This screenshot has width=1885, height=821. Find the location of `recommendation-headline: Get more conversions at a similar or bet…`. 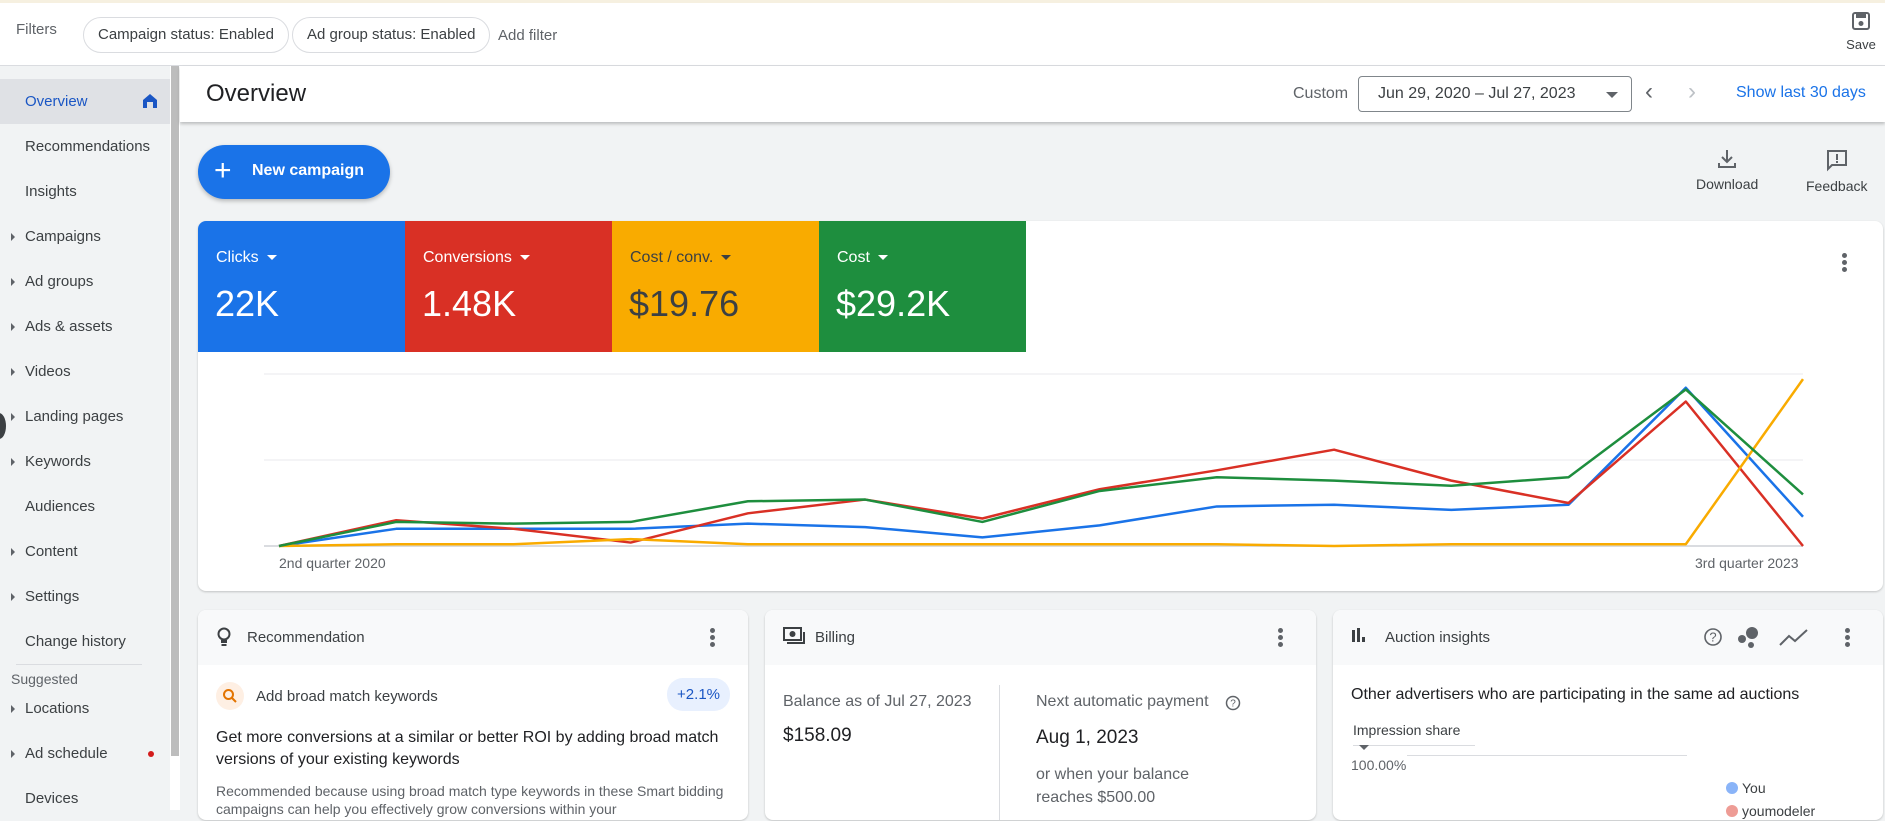

recommendation-headline: Get more conversions at a similar or bet… is located at coordinates (467, 748).